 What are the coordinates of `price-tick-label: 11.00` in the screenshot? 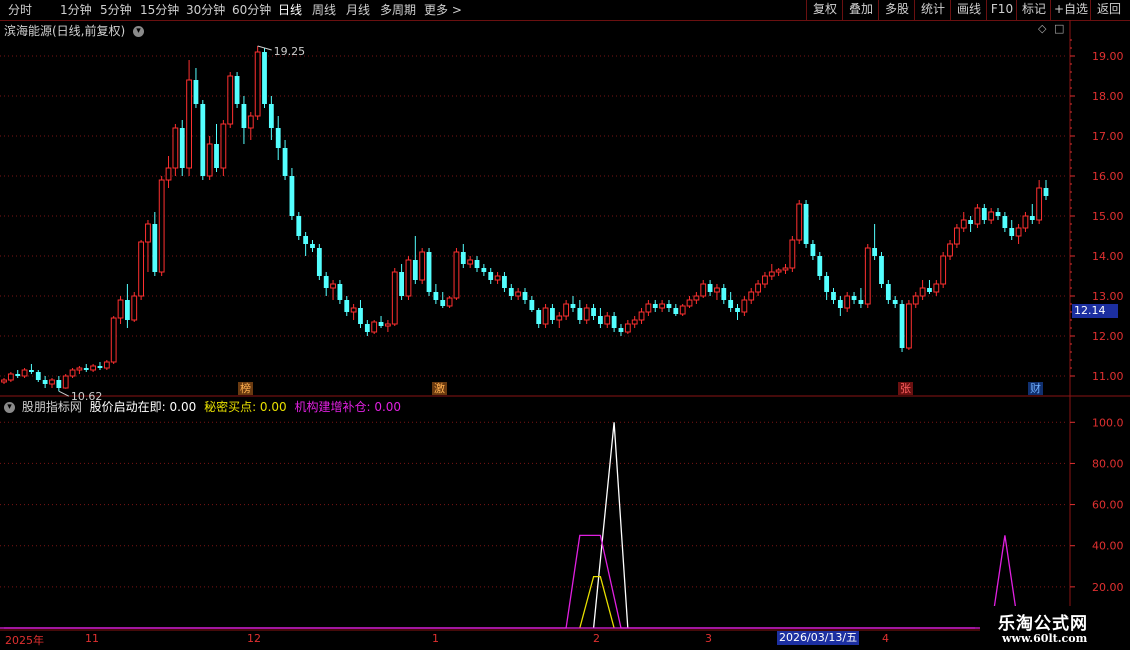 It's located at (1108, 376).